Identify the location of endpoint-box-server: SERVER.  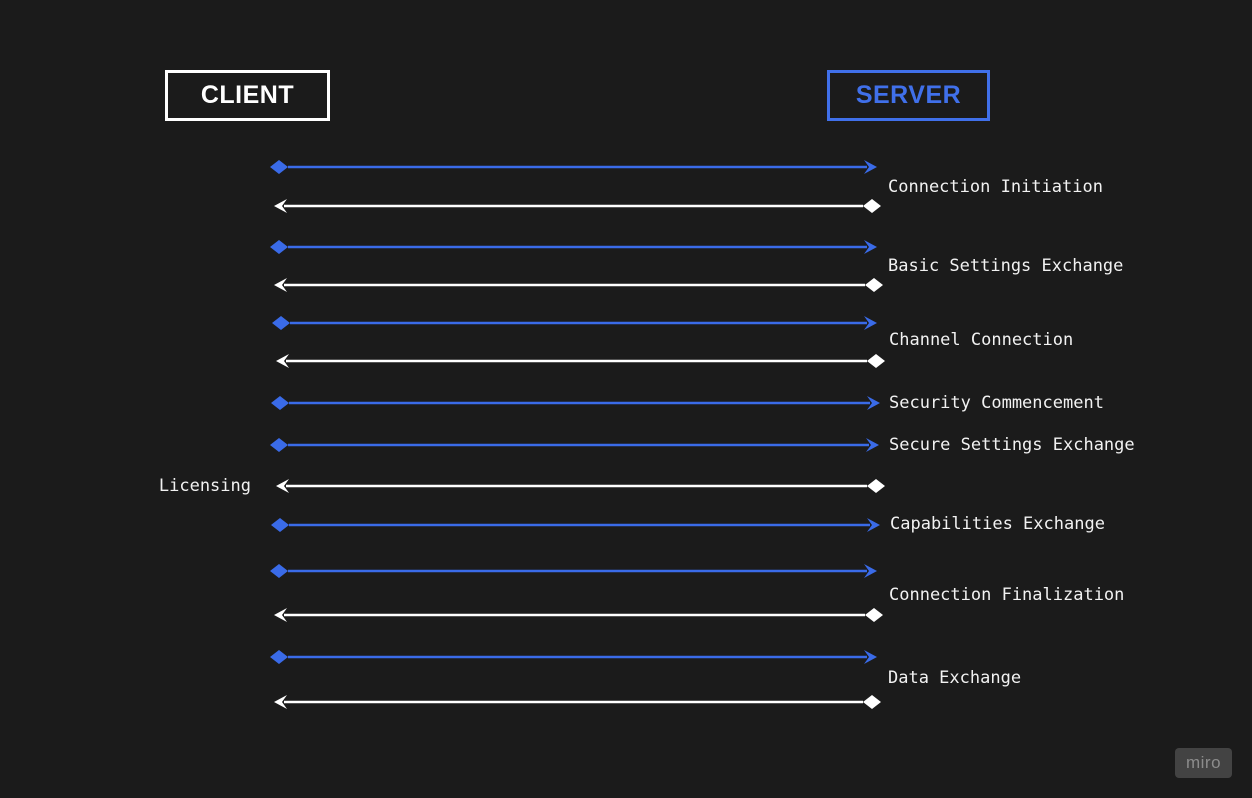
(908, 95).